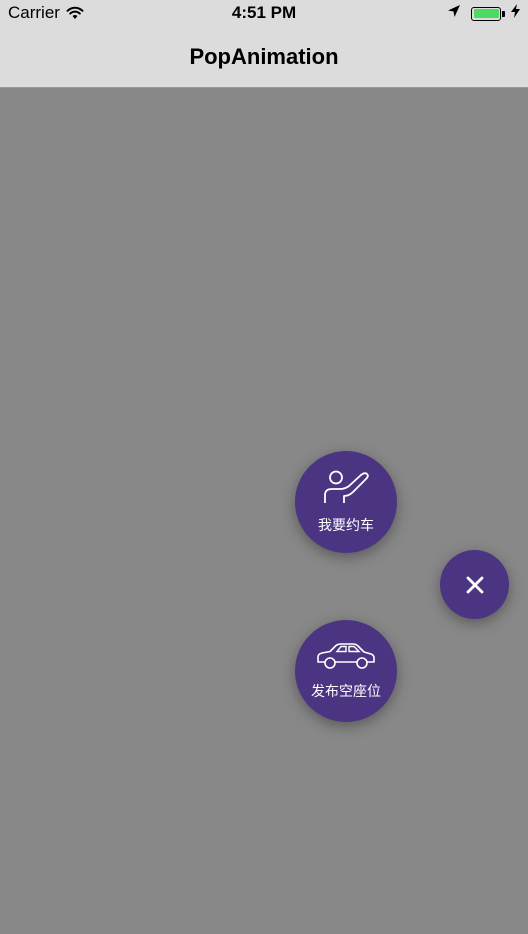 The image size is (528, 934). Describe the element at coordinates (515, 13) in the screenshot. I see `charging-bolt-icon` at that location.